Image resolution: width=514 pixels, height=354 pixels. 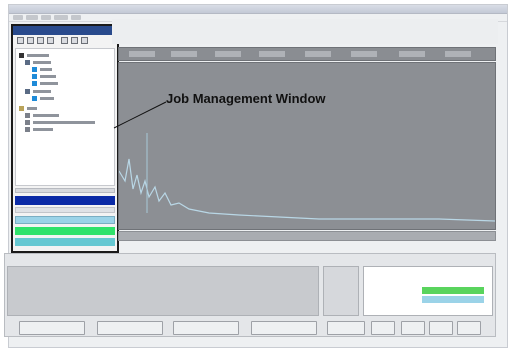 I want to click on callout-leader, so click(x=140, y=115).